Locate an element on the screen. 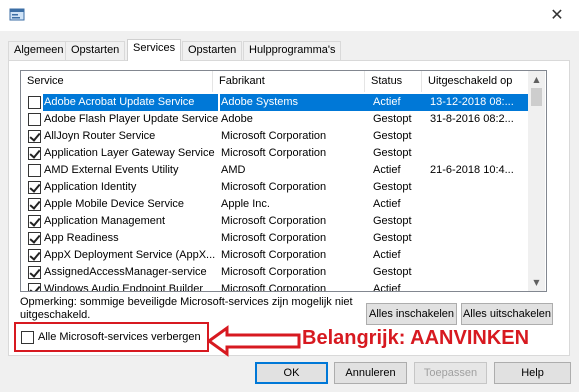 The image size is (579, 392). scroll-thumb is located at coordinates (536, 97).